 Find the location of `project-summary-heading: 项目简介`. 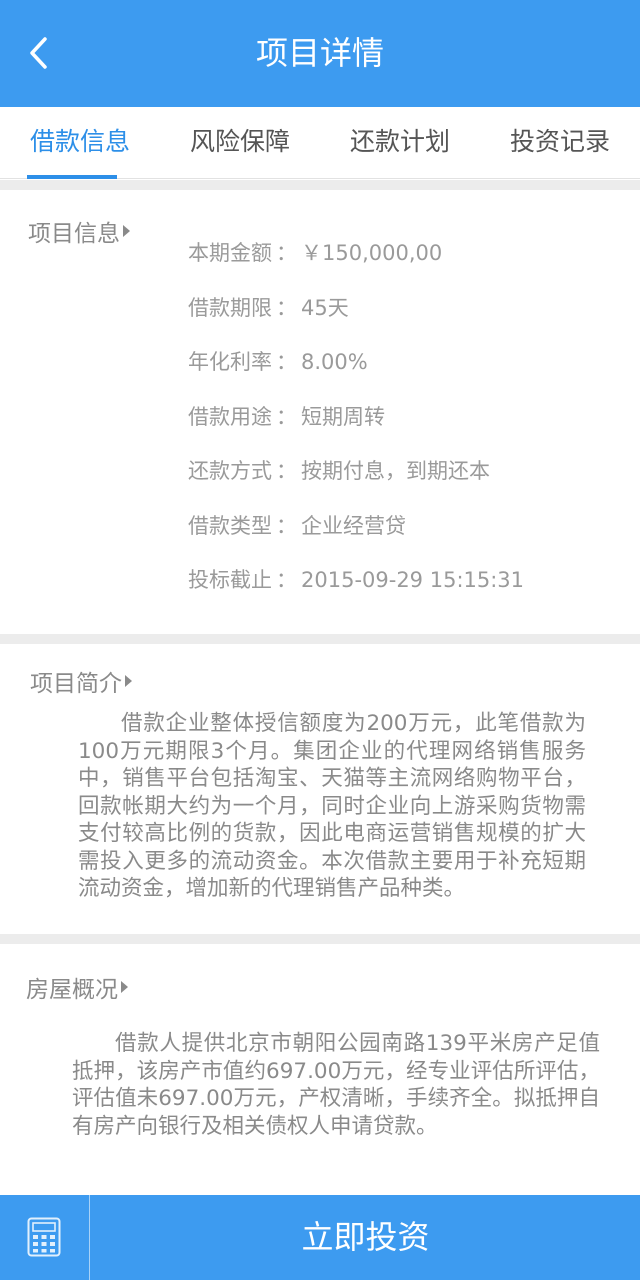

project-summary-heading: 项目简介 is located at coordinates (81, 681).